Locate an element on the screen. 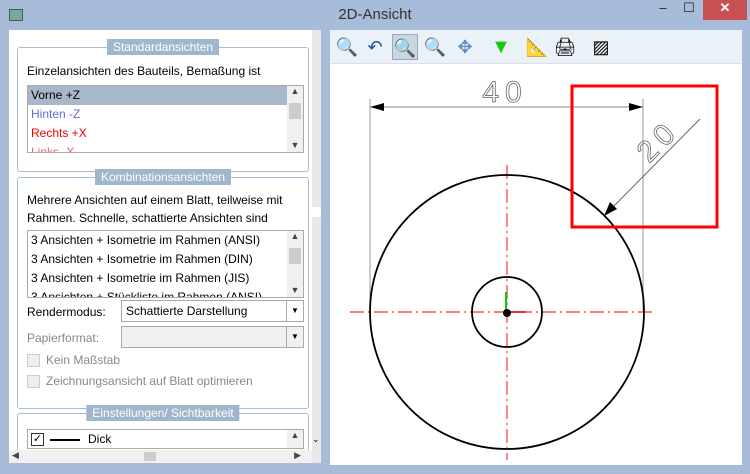 Image resolution: width=750 pixels, height=474 pixels. group-title: Kombinationsansichten is located at coordinates (163, 177).